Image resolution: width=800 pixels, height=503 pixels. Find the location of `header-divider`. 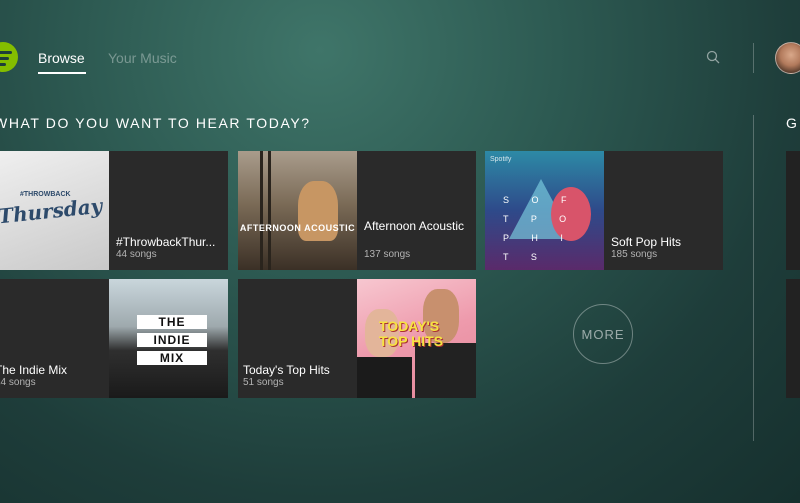

header-divider is located at coordinates (753, 58).